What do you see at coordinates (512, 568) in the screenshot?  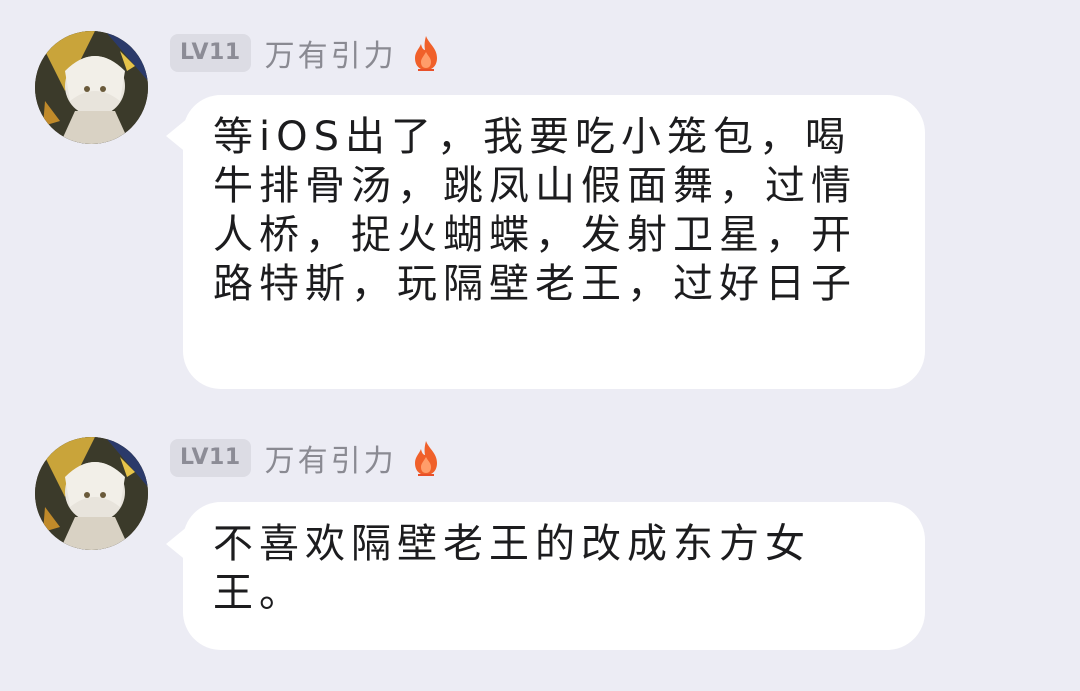 I see `message-text: 不喜欢隔壁老王的改成东方女王。` at bounding box center [512, 568].